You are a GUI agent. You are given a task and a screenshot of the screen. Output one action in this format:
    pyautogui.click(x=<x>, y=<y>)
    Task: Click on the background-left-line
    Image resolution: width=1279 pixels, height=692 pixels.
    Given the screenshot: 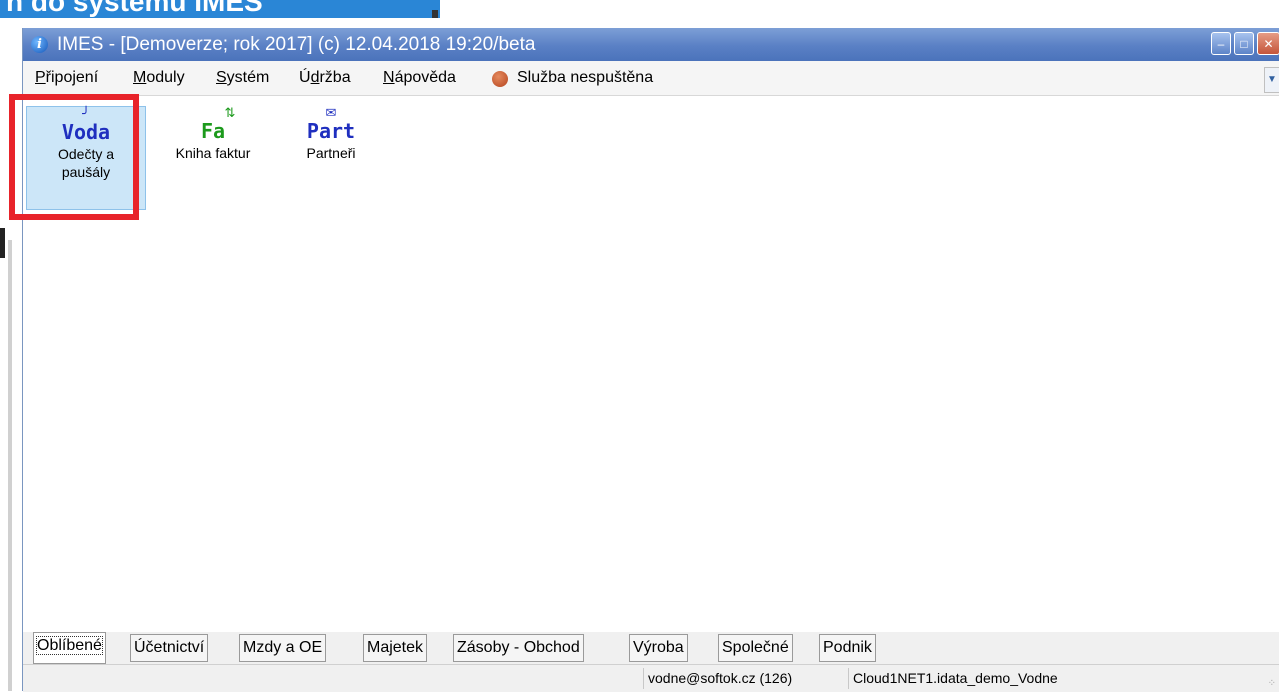 What is the action you would take?
    pyautogui.click(x=10, y=465)
    